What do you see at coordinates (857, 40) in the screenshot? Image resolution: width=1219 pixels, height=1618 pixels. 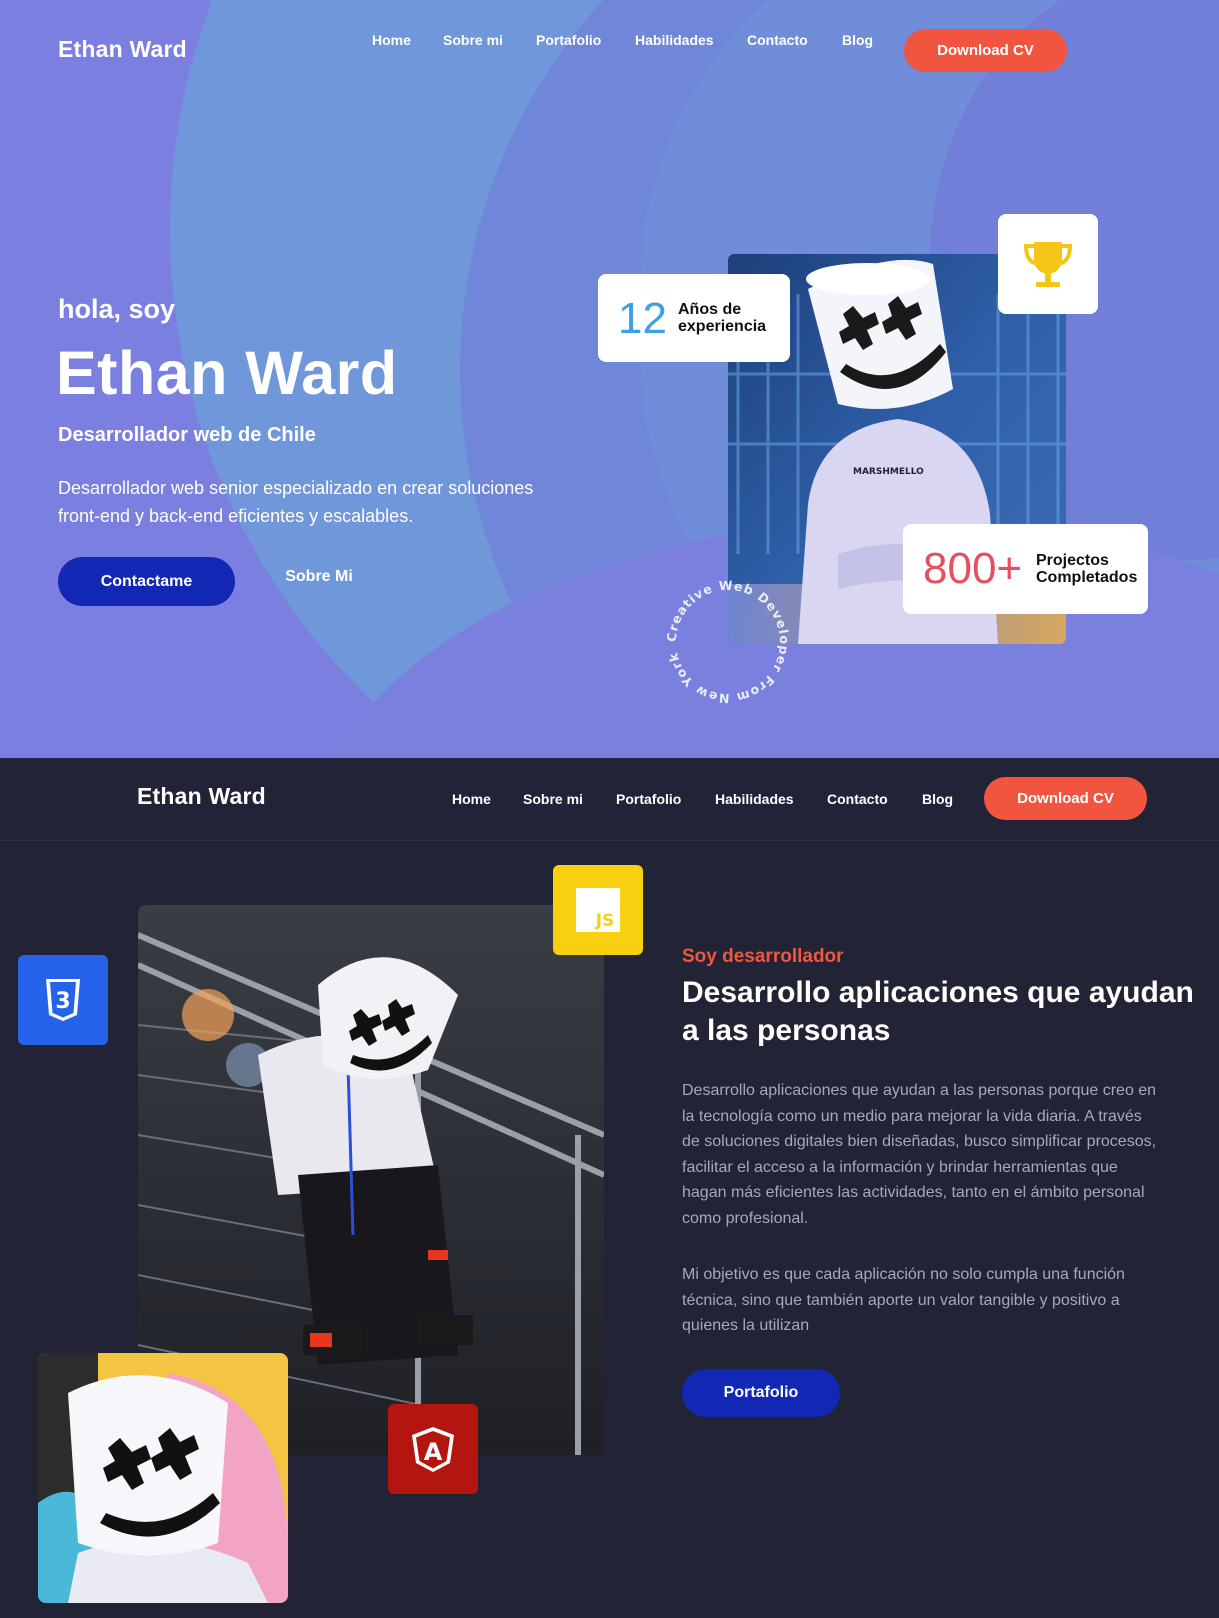 I see `nav-blog: Blog` at bounding box center [857, 40].